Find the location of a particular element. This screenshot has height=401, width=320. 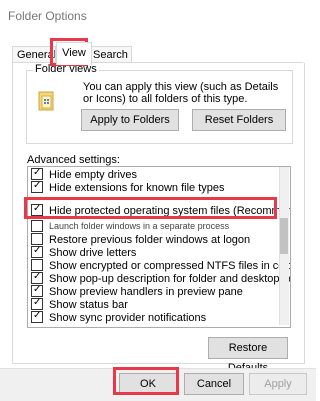

folder-icon is located at coordinates (46, 101).